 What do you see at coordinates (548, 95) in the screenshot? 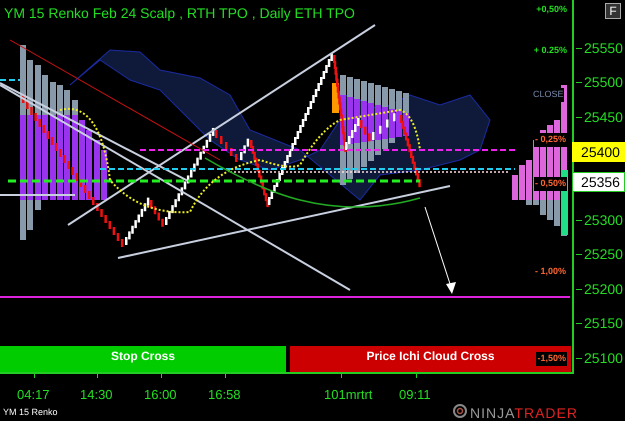
I see `close-label: CLOSE` at bounding box center [548, 95].